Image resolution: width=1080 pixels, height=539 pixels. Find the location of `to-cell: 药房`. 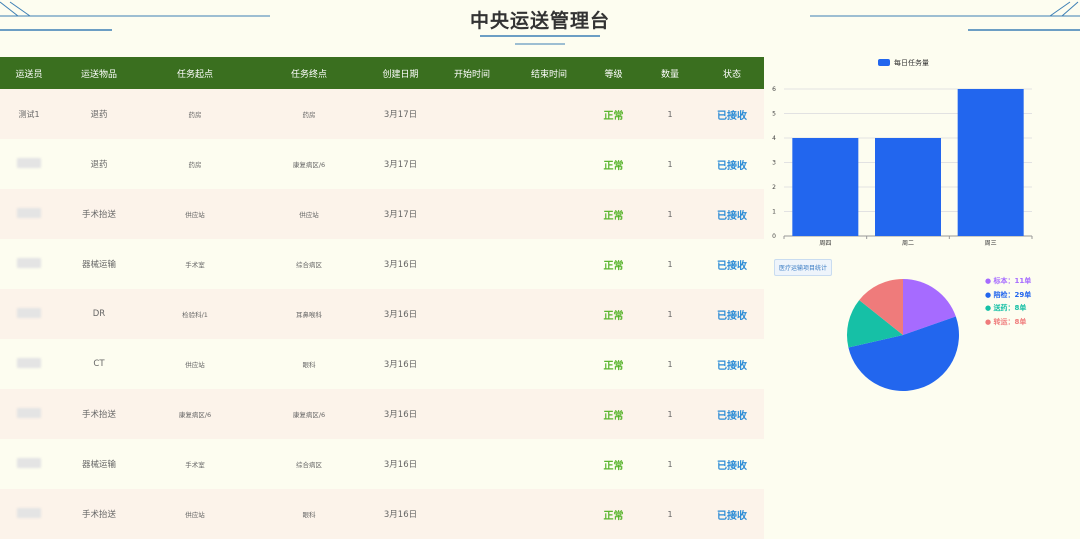

to-cell: 药房 is located at coordinates (309, 114).